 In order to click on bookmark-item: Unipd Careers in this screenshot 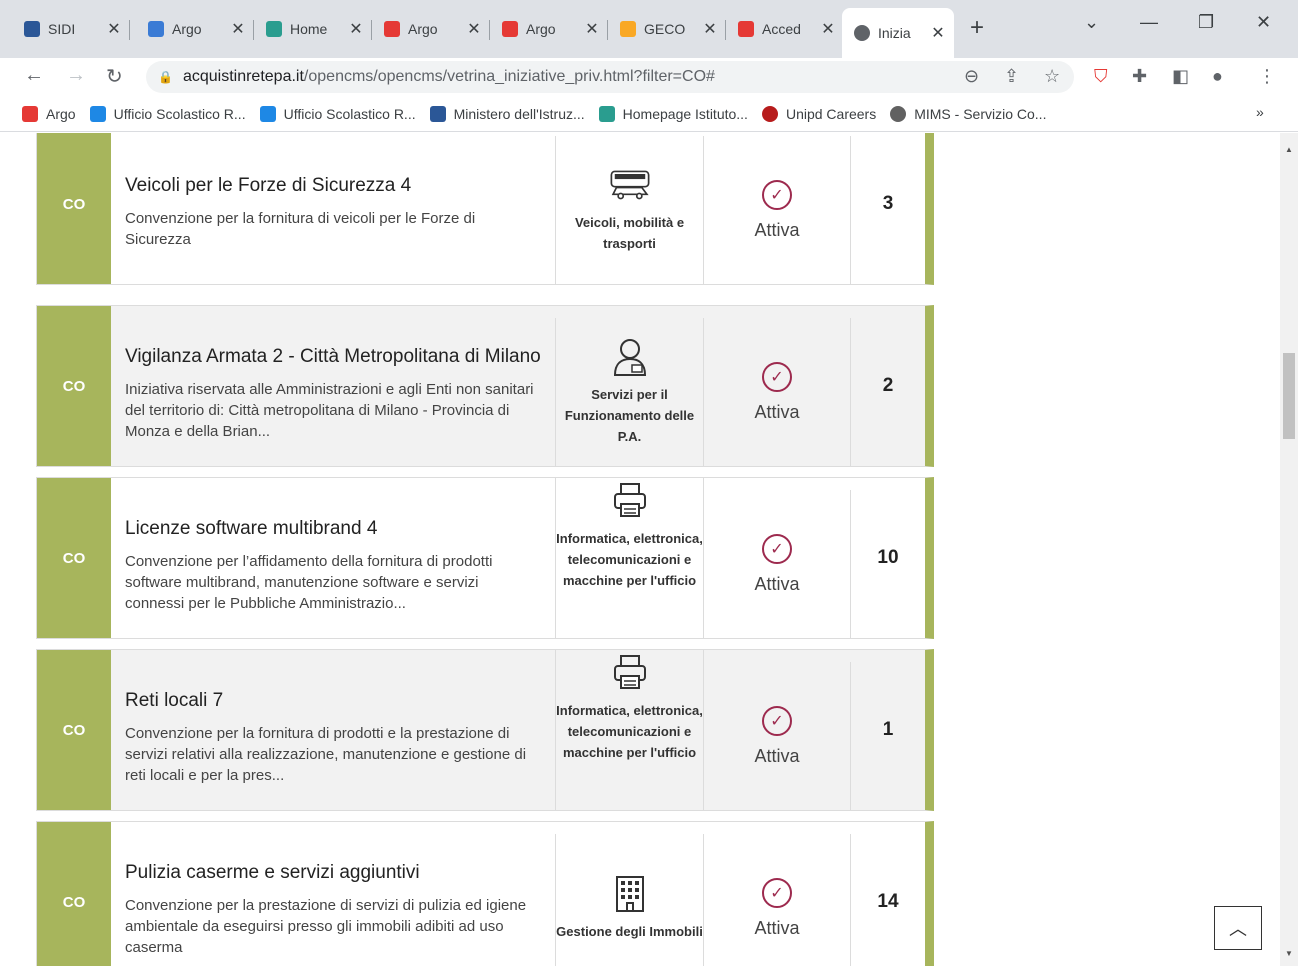, I will do `click(818, 113)`.